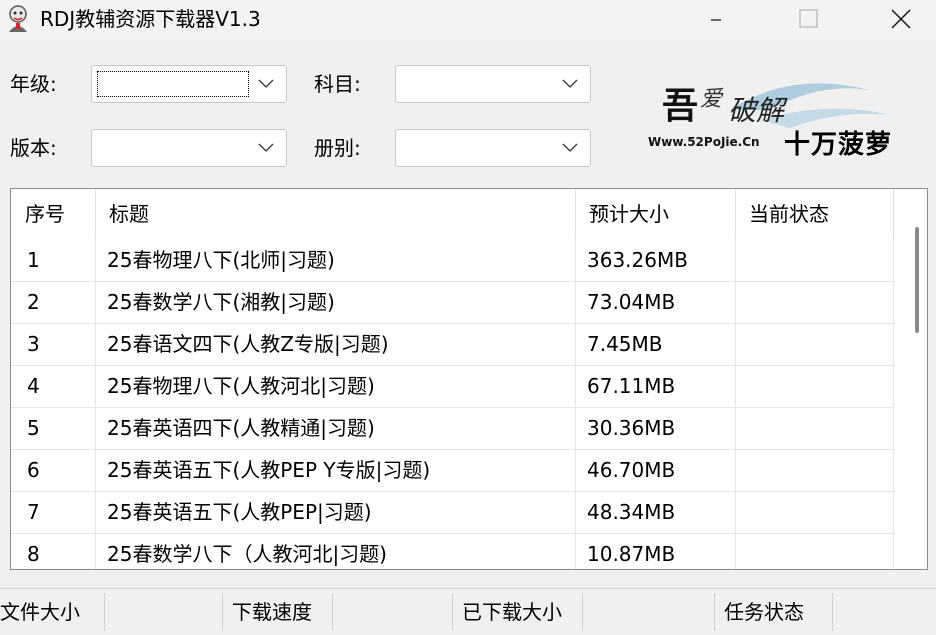 This screenshot has width=936, height=635. What do you see at coordinates (150, 19) in the screenshot?
I see `window-title: RDJ教辅资源下载器V1.3` at bounding box center [150, 19].